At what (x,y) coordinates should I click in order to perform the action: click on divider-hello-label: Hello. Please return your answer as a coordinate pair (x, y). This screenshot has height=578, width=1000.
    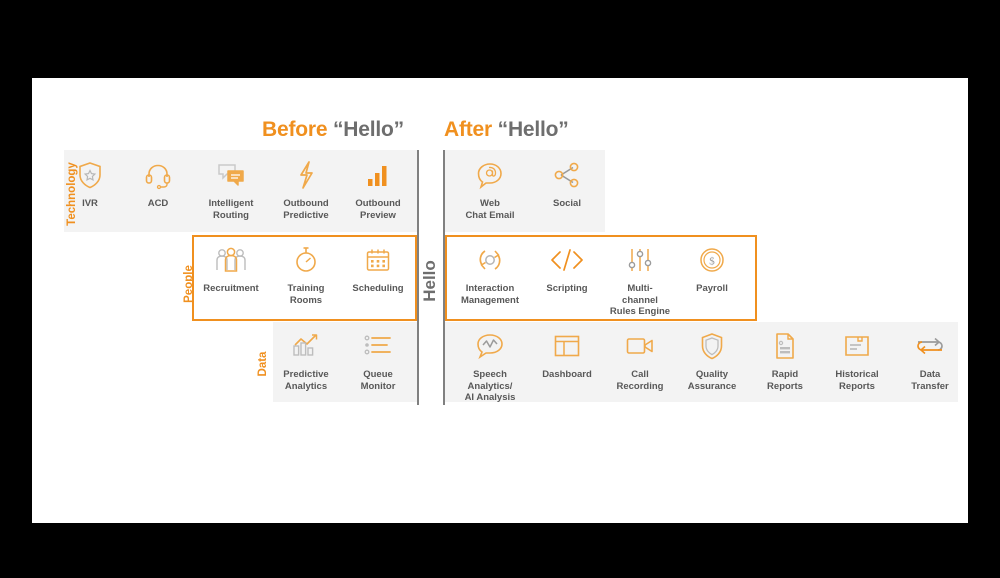
    Looking at the image, I should click on (429, 281).